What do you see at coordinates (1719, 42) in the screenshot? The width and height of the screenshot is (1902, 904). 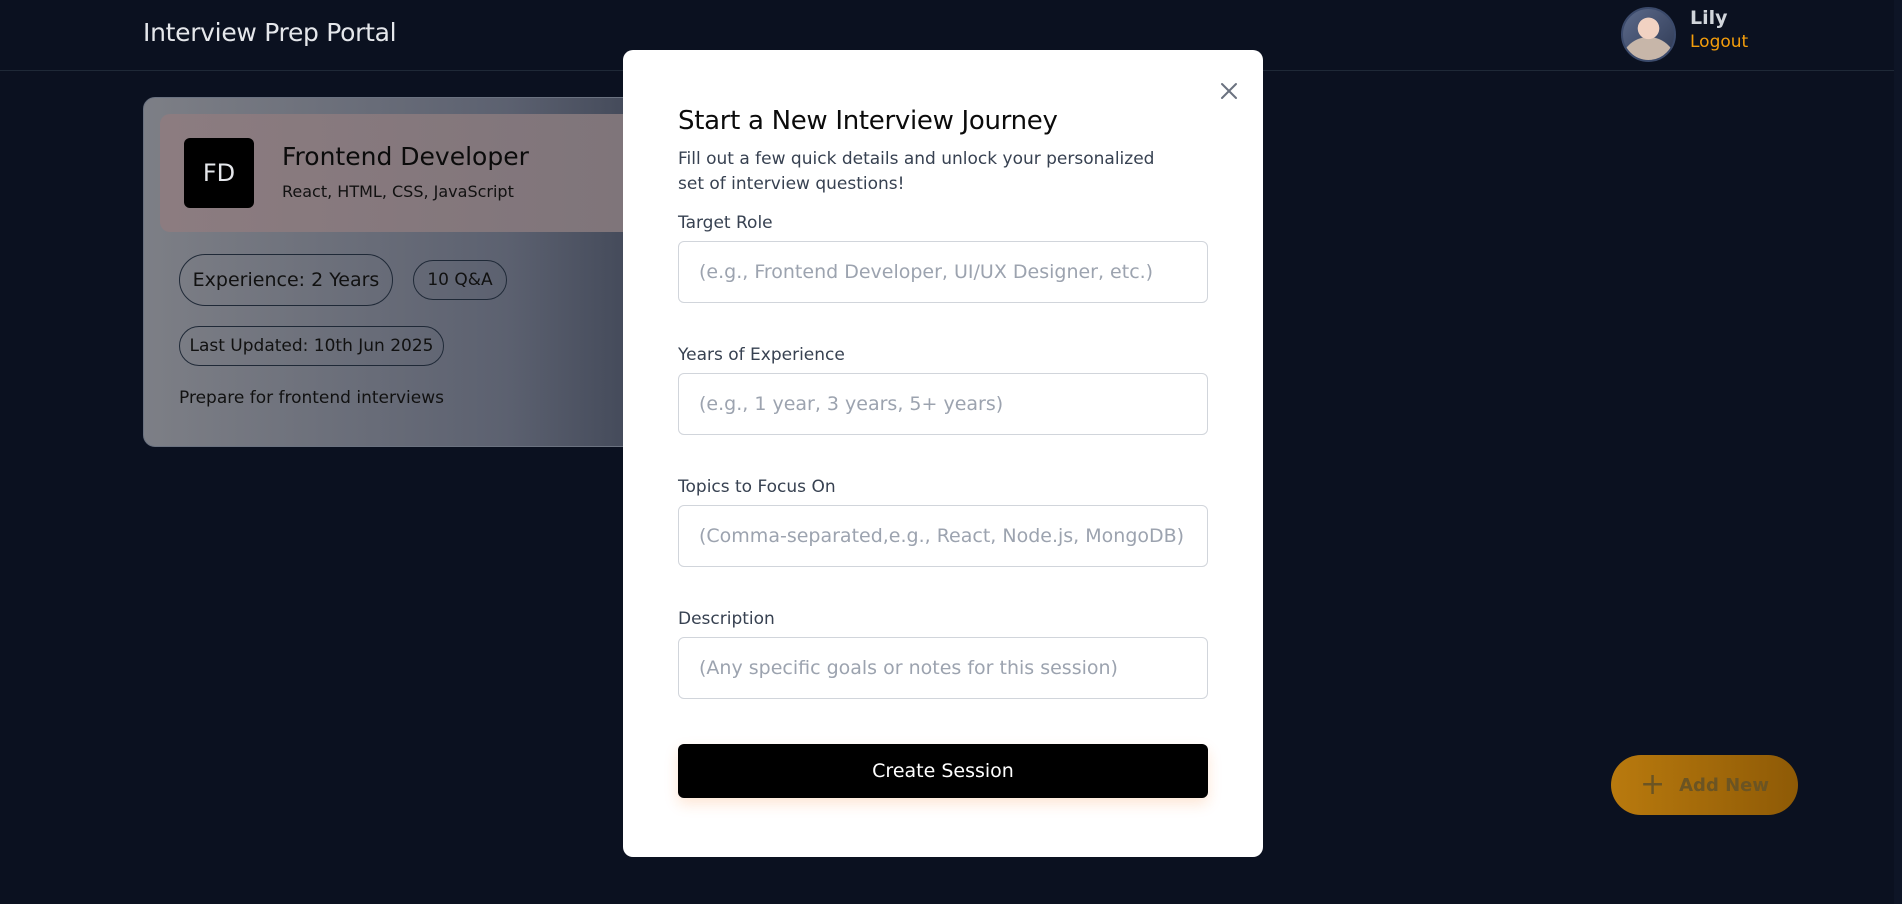 I see `logout-link: Logout` at bounding box center [1719, 42].